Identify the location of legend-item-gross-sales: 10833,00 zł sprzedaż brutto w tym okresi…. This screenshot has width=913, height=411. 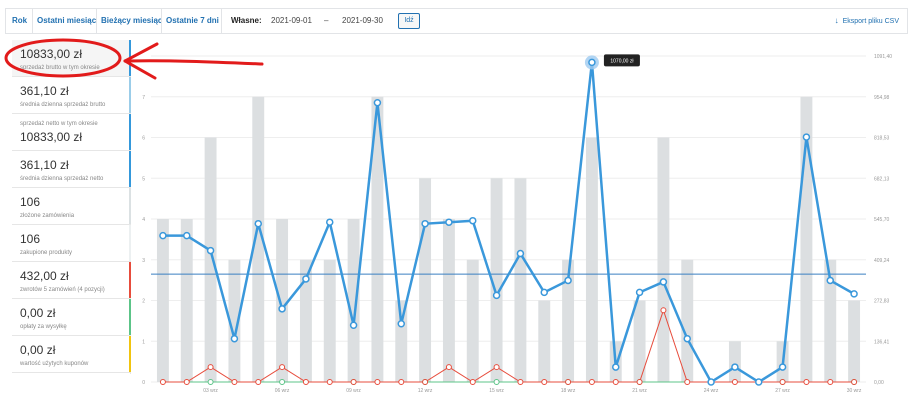
(71, 58).